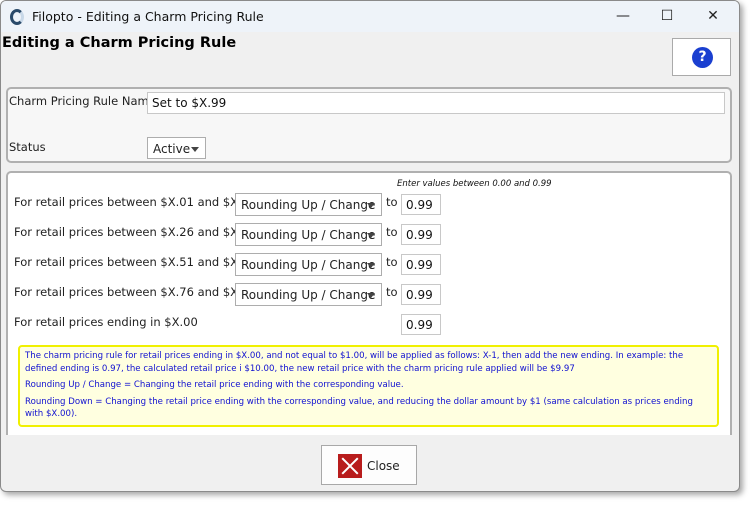  What do you see at coordinates (436, 103) in the screenshot?
I see `rule-name-input: Set to $X.99` at bounding box center [436, 103].